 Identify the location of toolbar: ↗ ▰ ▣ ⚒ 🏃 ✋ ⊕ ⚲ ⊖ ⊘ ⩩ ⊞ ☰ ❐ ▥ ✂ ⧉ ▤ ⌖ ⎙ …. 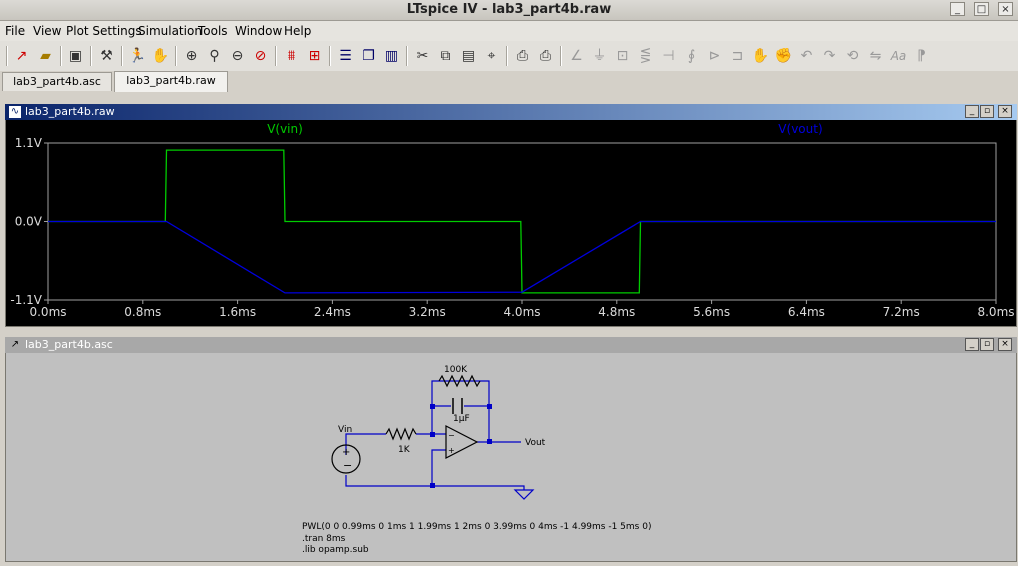
(509, 56).